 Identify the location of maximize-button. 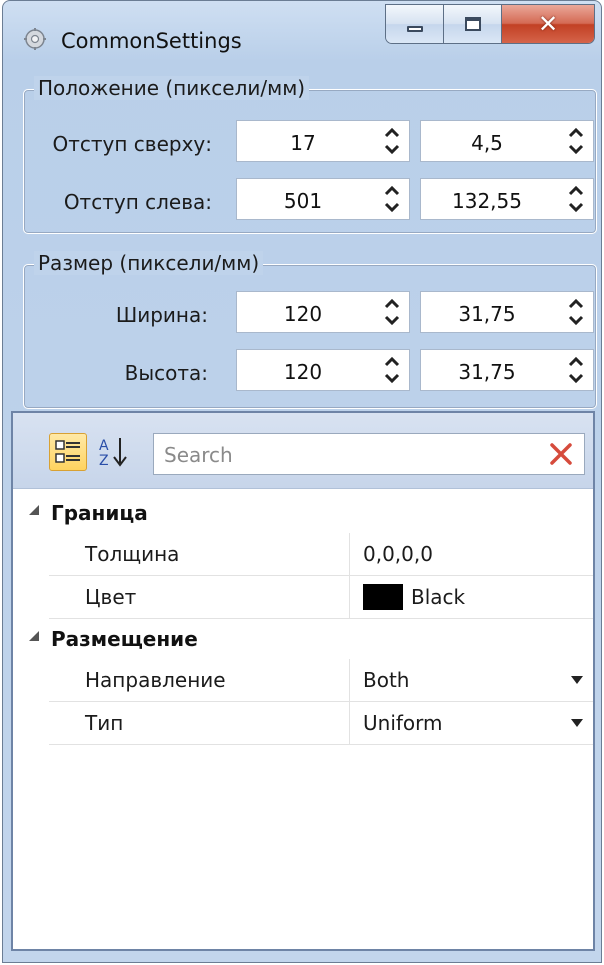
(473, 24).